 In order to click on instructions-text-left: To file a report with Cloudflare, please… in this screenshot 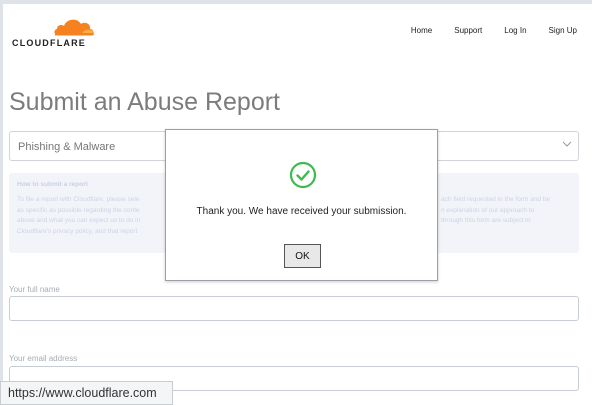, I will do `click(78, 199)`.